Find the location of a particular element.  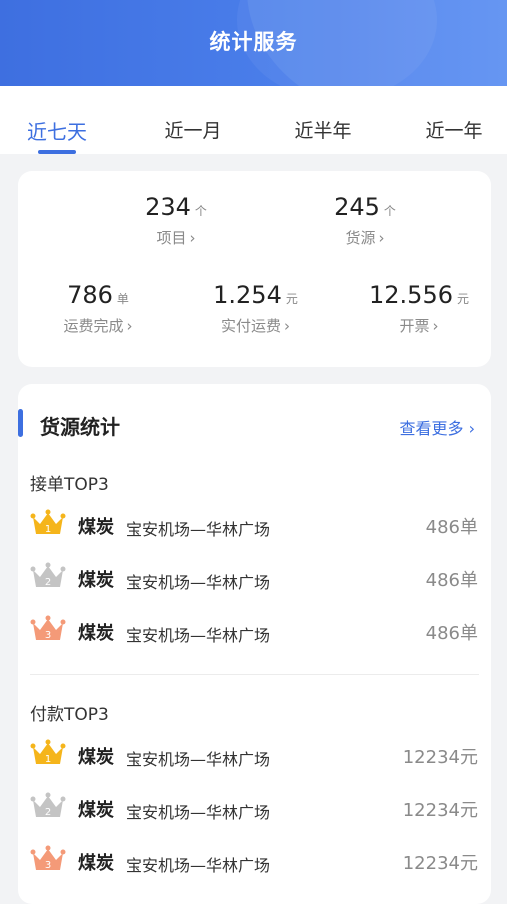

stat-value: 786 is located at coordinates (90, 295).